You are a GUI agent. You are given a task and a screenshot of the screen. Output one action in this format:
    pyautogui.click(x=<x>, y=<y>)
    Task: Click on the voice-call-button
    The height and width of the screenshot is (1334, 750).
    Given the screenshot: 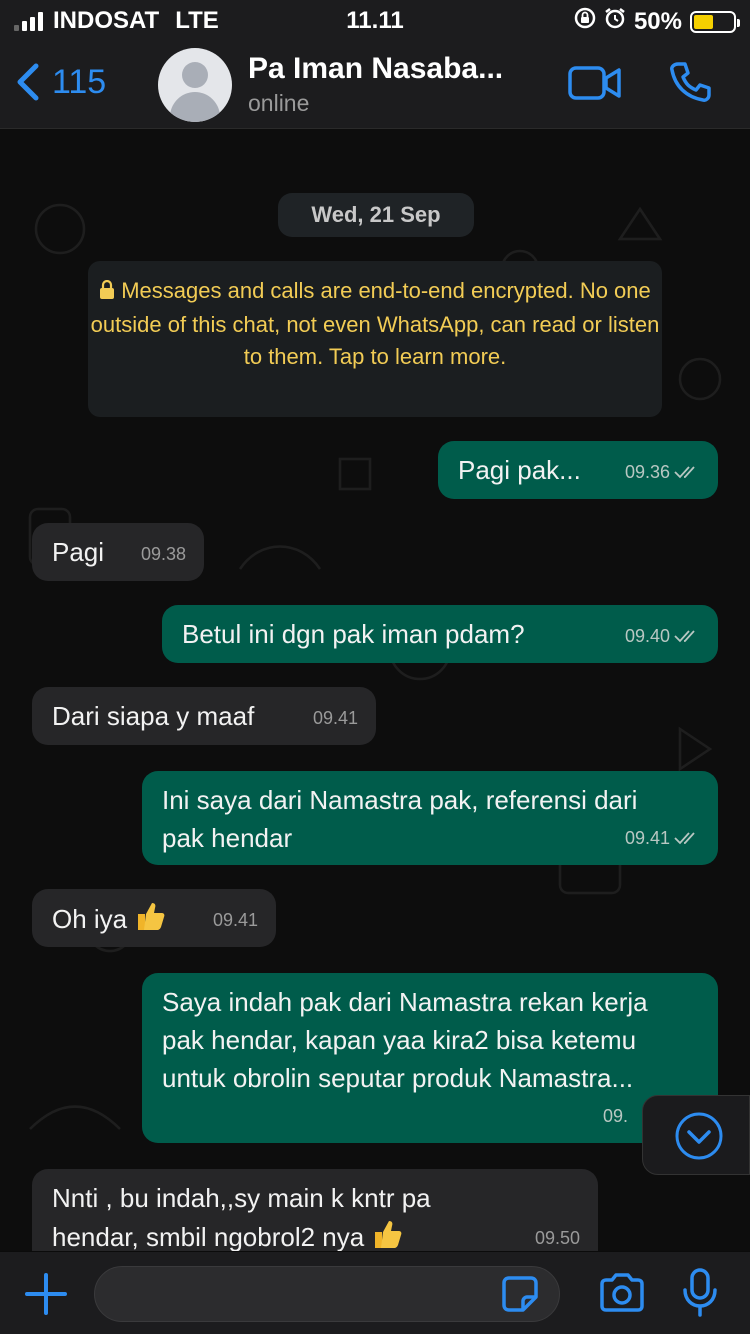 What is the action you would take?
    pyautogui.click(x=690, y=84)
    